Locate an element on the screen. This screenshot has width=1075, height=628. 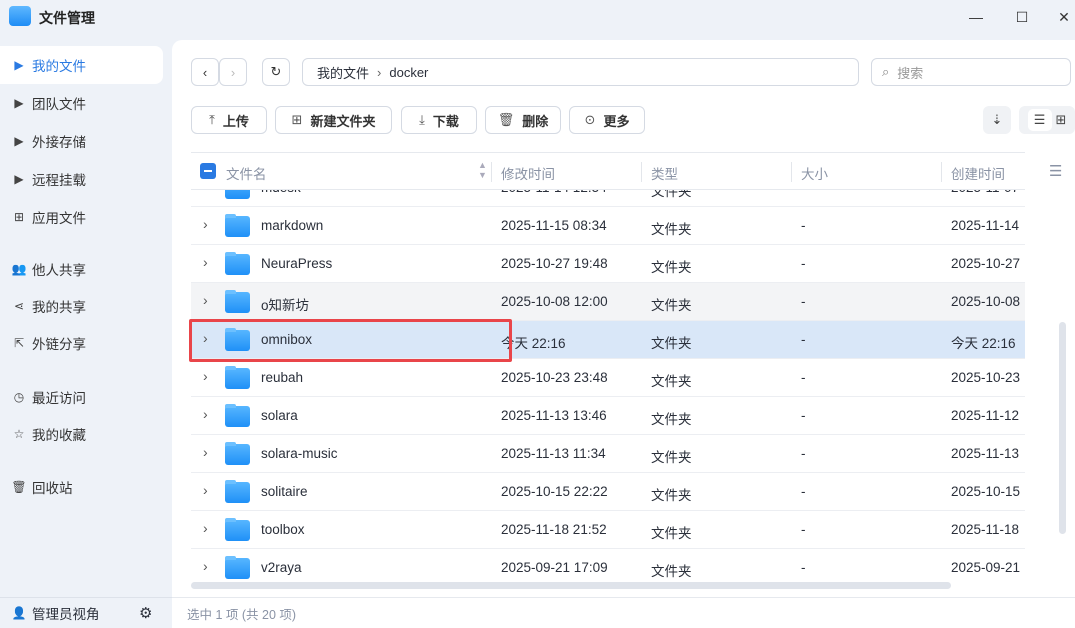
sidebar-item-label: 我的收藏 is located at coordinates (59, 435).